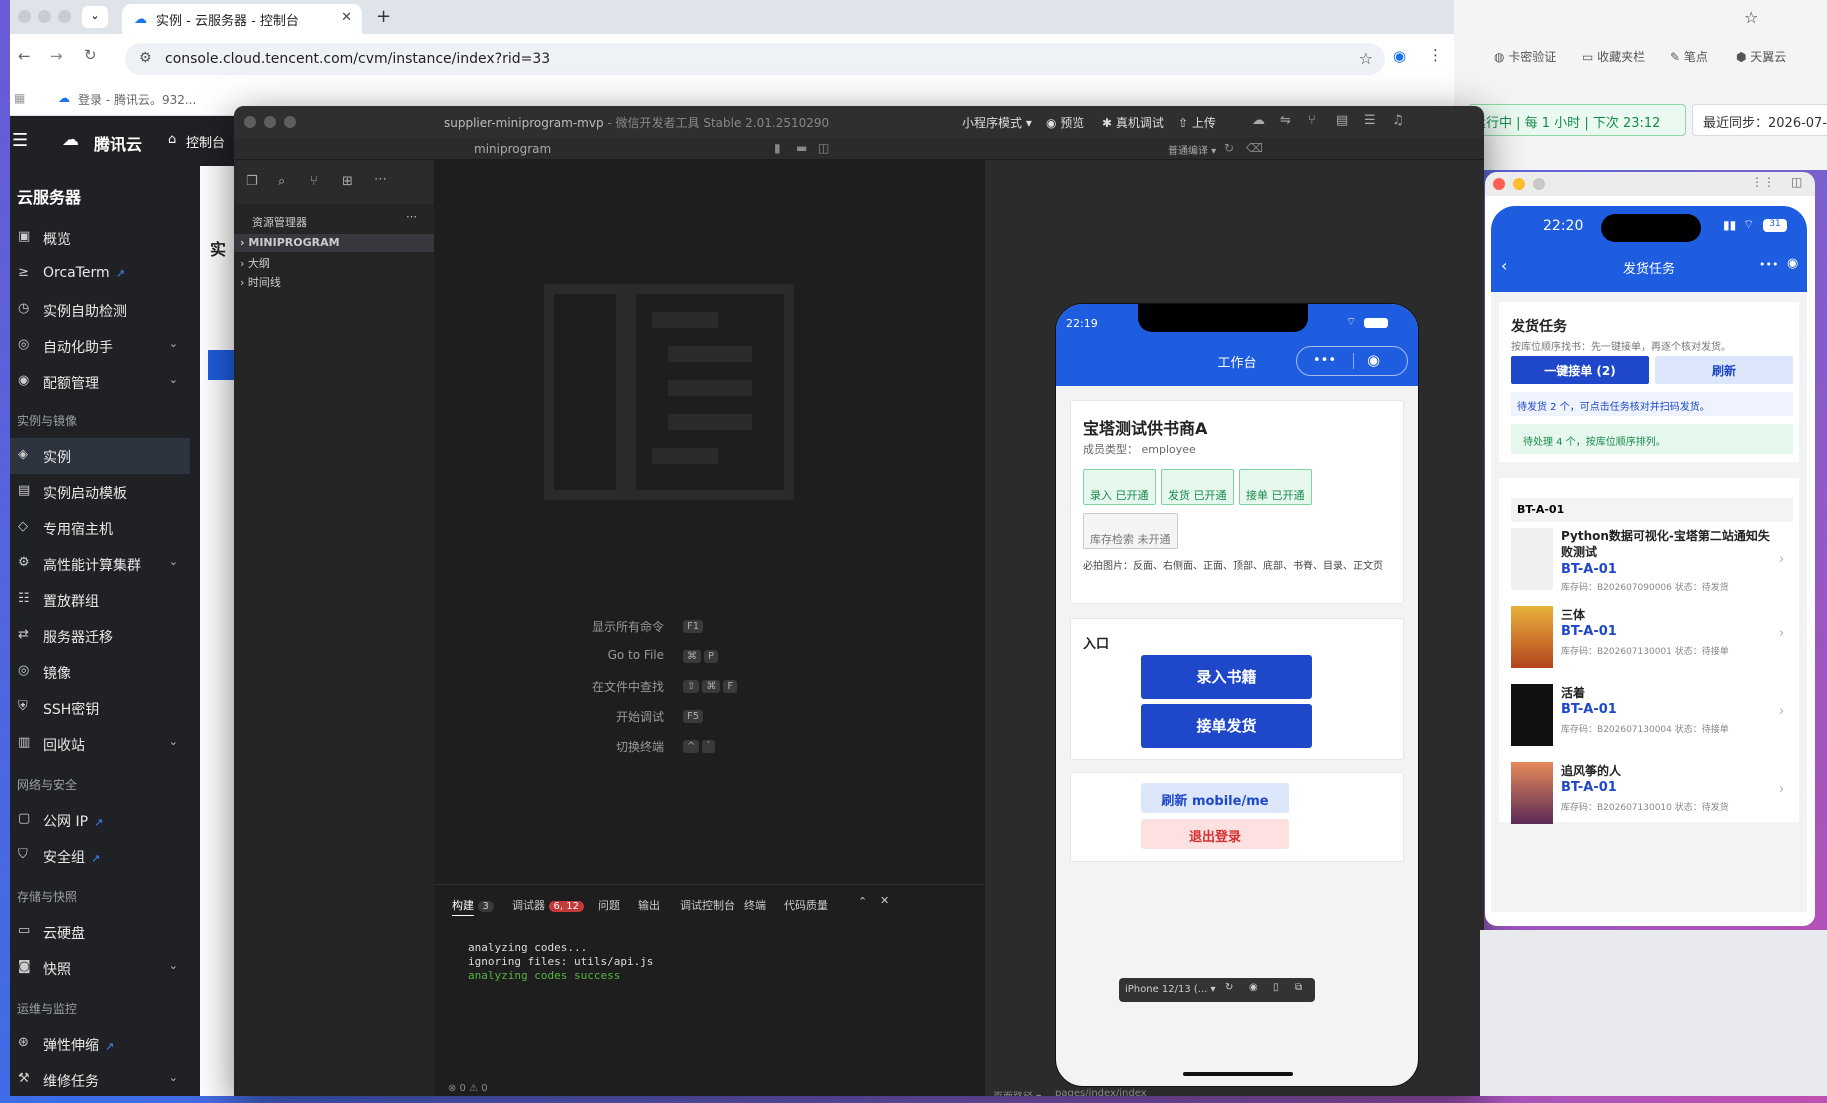 The image size is (1827, 1103). Describe the element at coordinates (1285, 120) in the screenshot. I see `swap-icon: ⇋` at that location.